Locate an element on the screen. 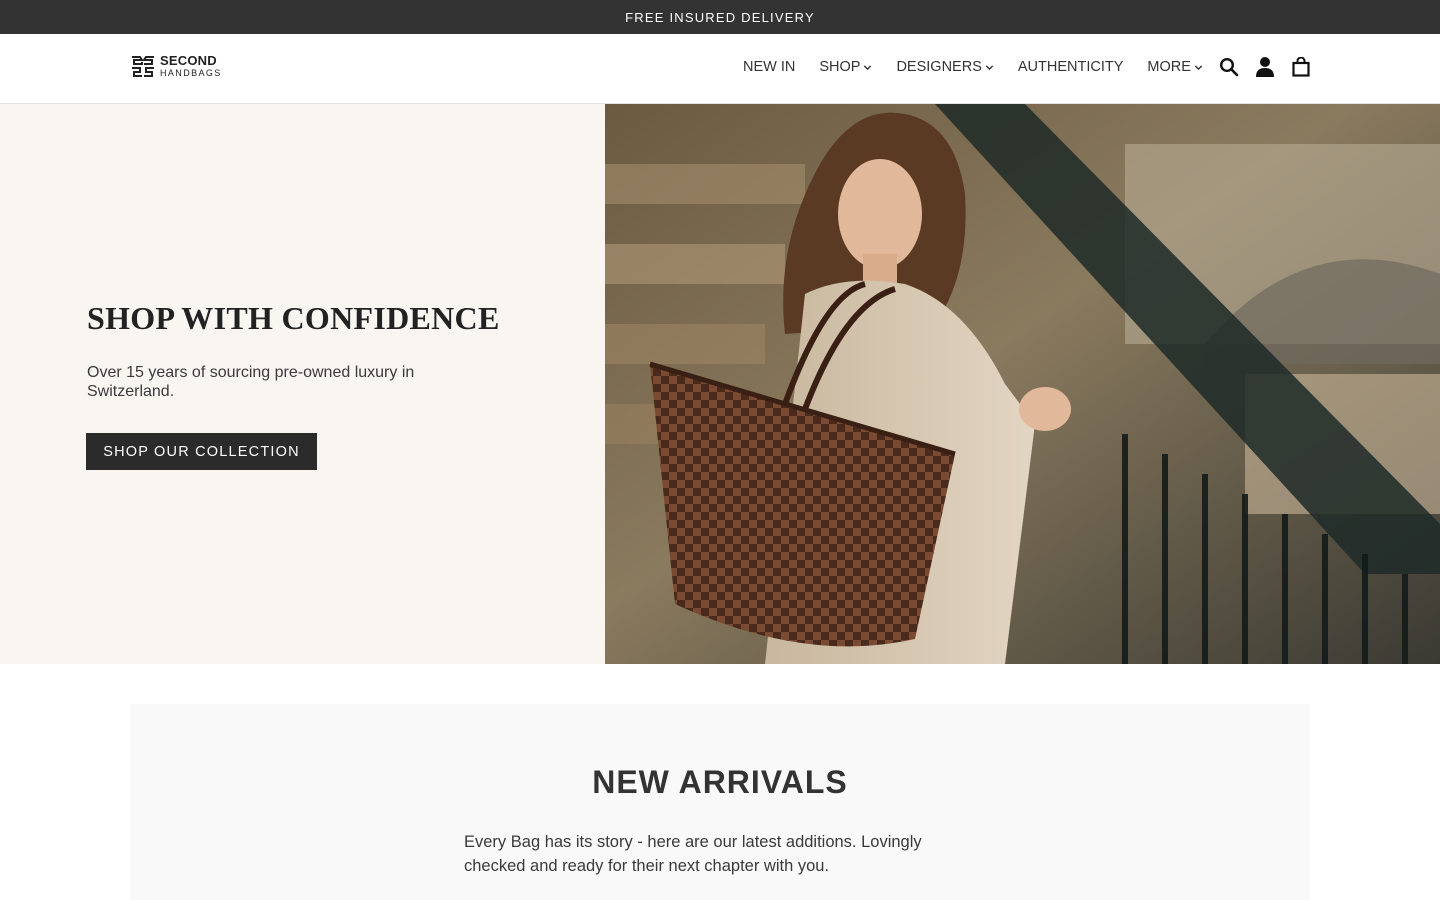  account-icon is located at coordinates (1265, 67).